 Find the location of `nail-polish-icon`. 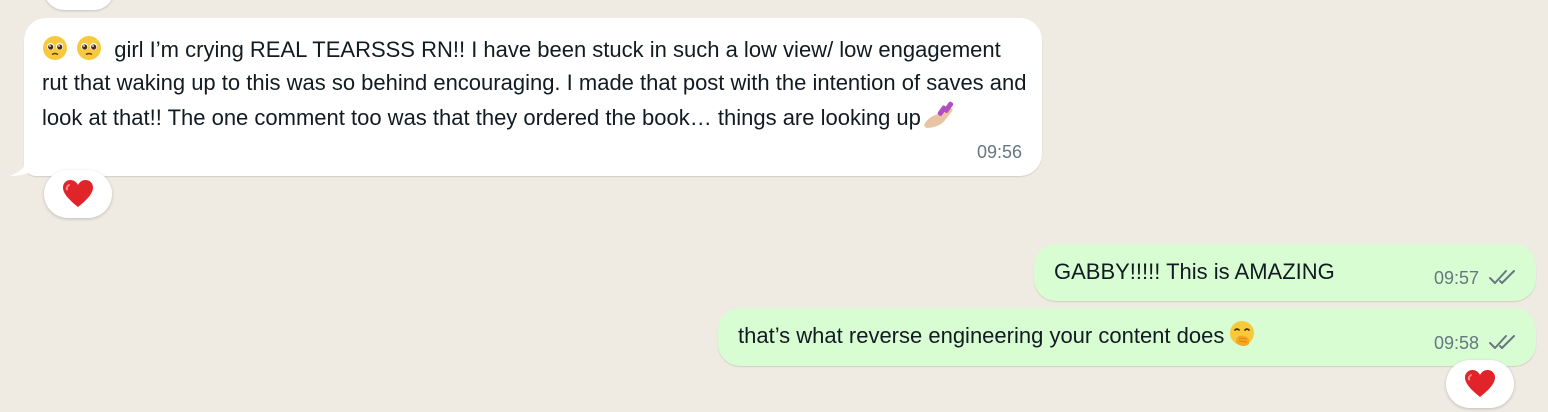

nail-polish-icon is located at coordinates (938, 114).